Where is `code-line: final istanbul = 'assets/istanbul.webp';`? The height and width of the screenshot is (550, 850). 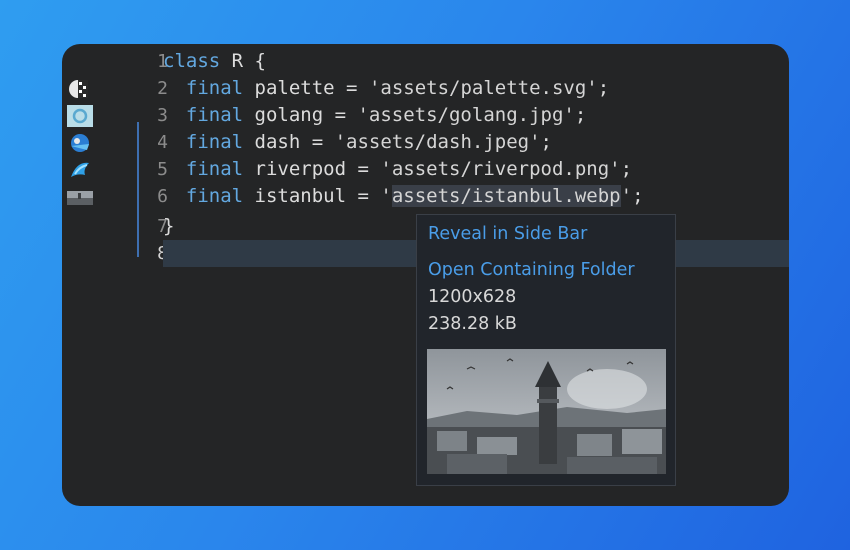
code-line: final istanbul = 'assets/istanbul.webp'; is located at coordinates (476, 196).